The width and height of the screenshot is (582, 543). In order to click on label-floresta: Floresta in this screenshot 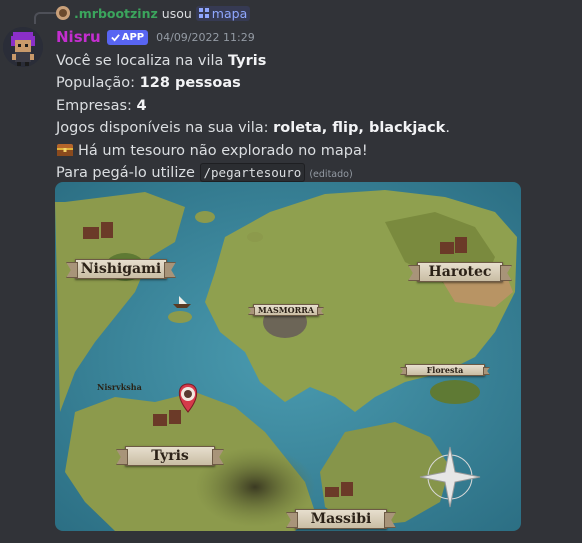, I will do `click(445, 370)`.